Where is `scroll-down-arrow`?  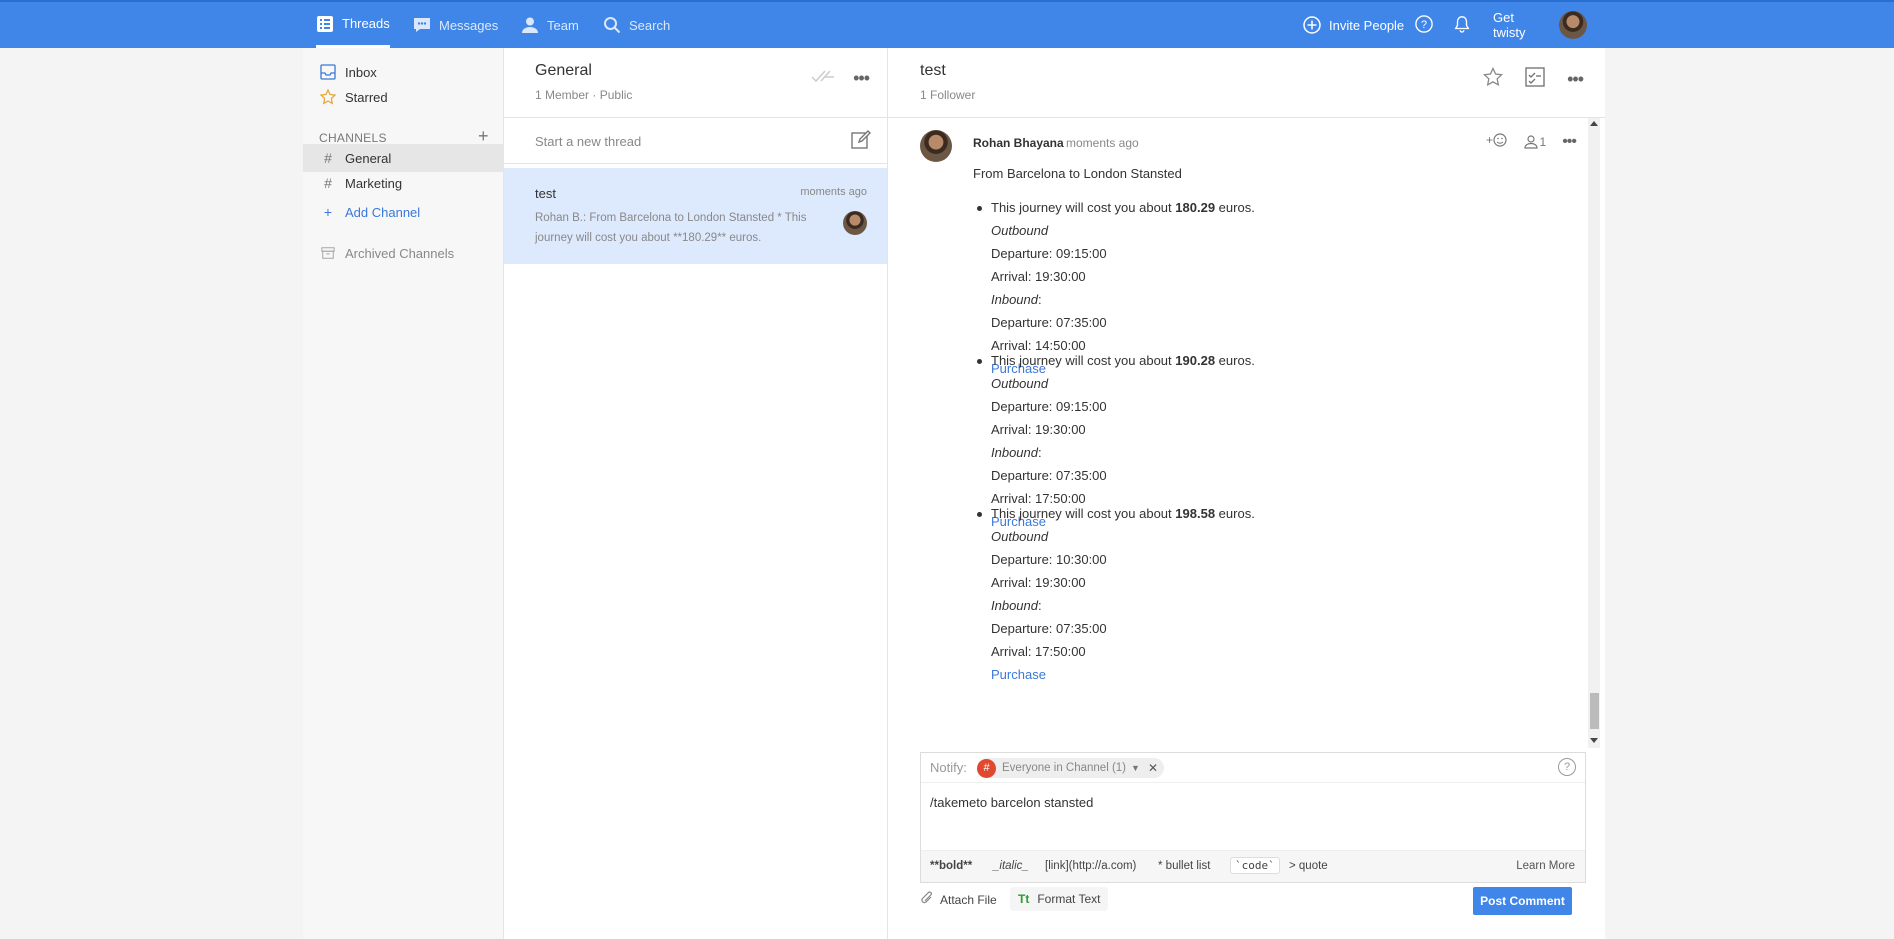 scroll-down-arrow is located at coordinates (1594, 740).